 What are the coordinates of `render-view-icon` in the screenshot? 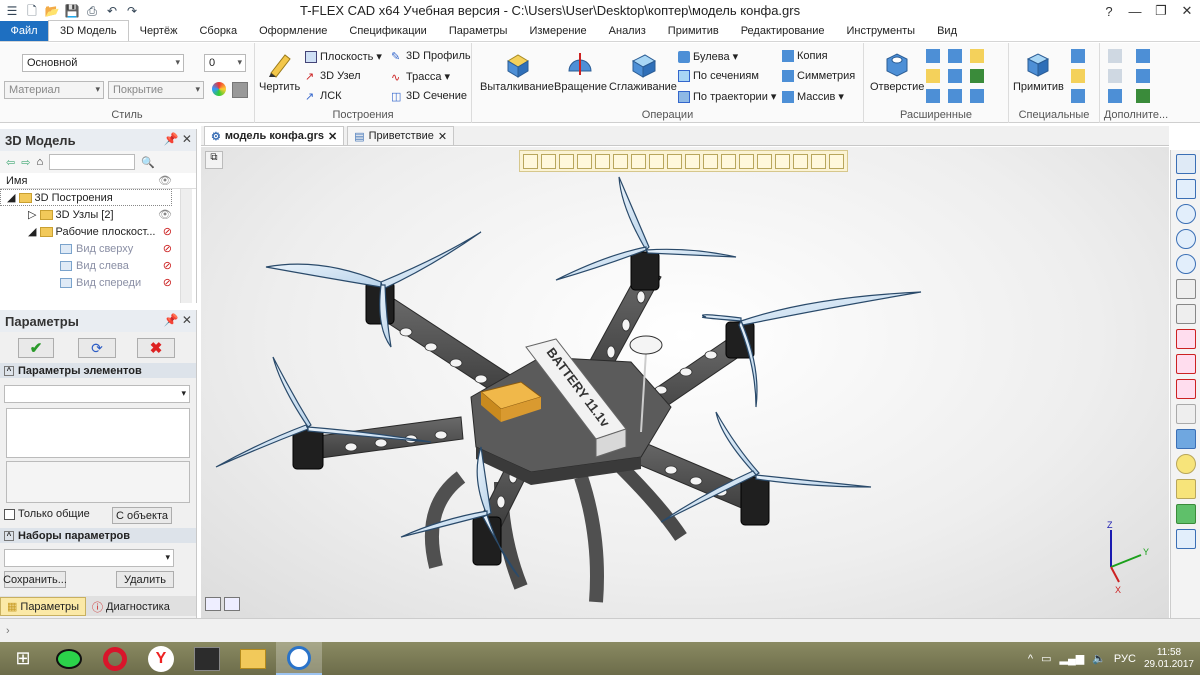 It's located at (1185, 514).